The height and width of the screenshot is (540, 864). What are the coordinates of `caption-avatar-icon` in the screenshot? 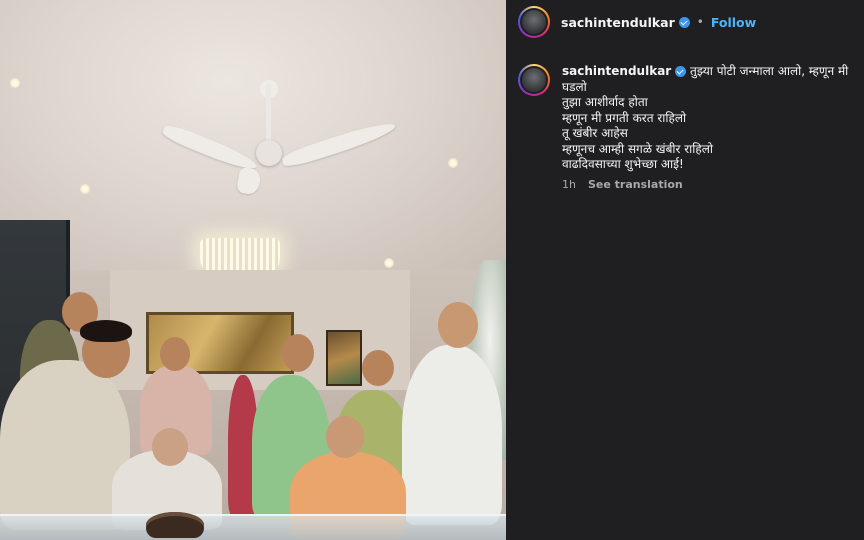 It's located at (534, 80).